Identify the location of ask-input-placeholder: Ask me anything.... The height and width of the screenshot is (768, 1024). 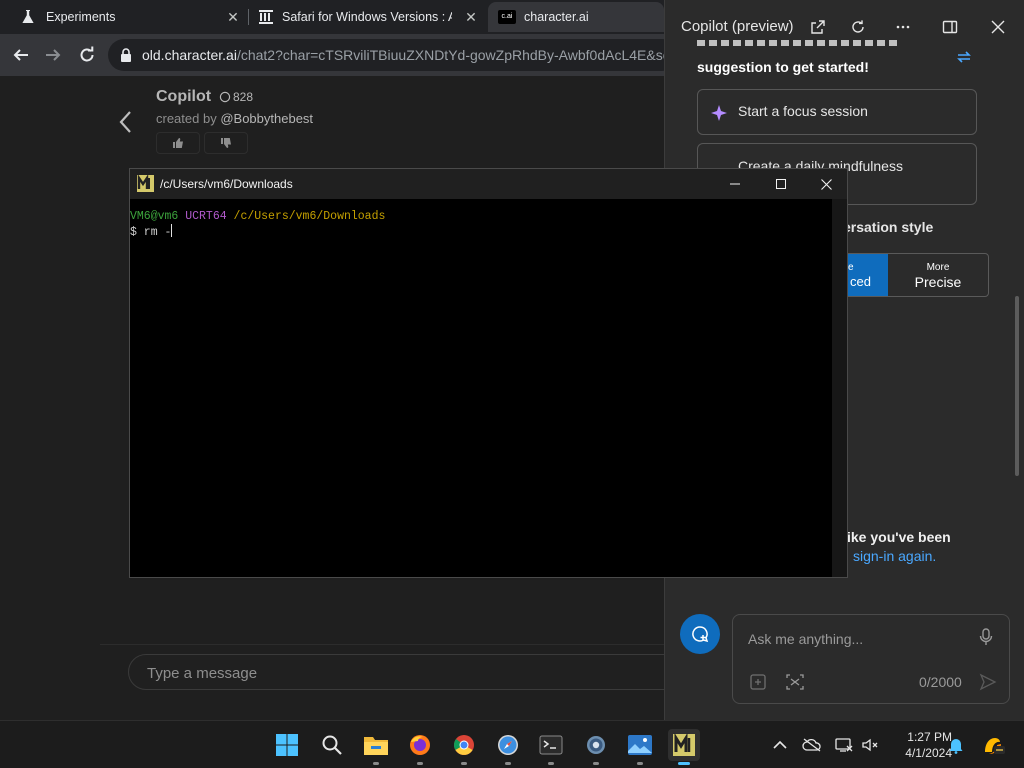
(806, 639).